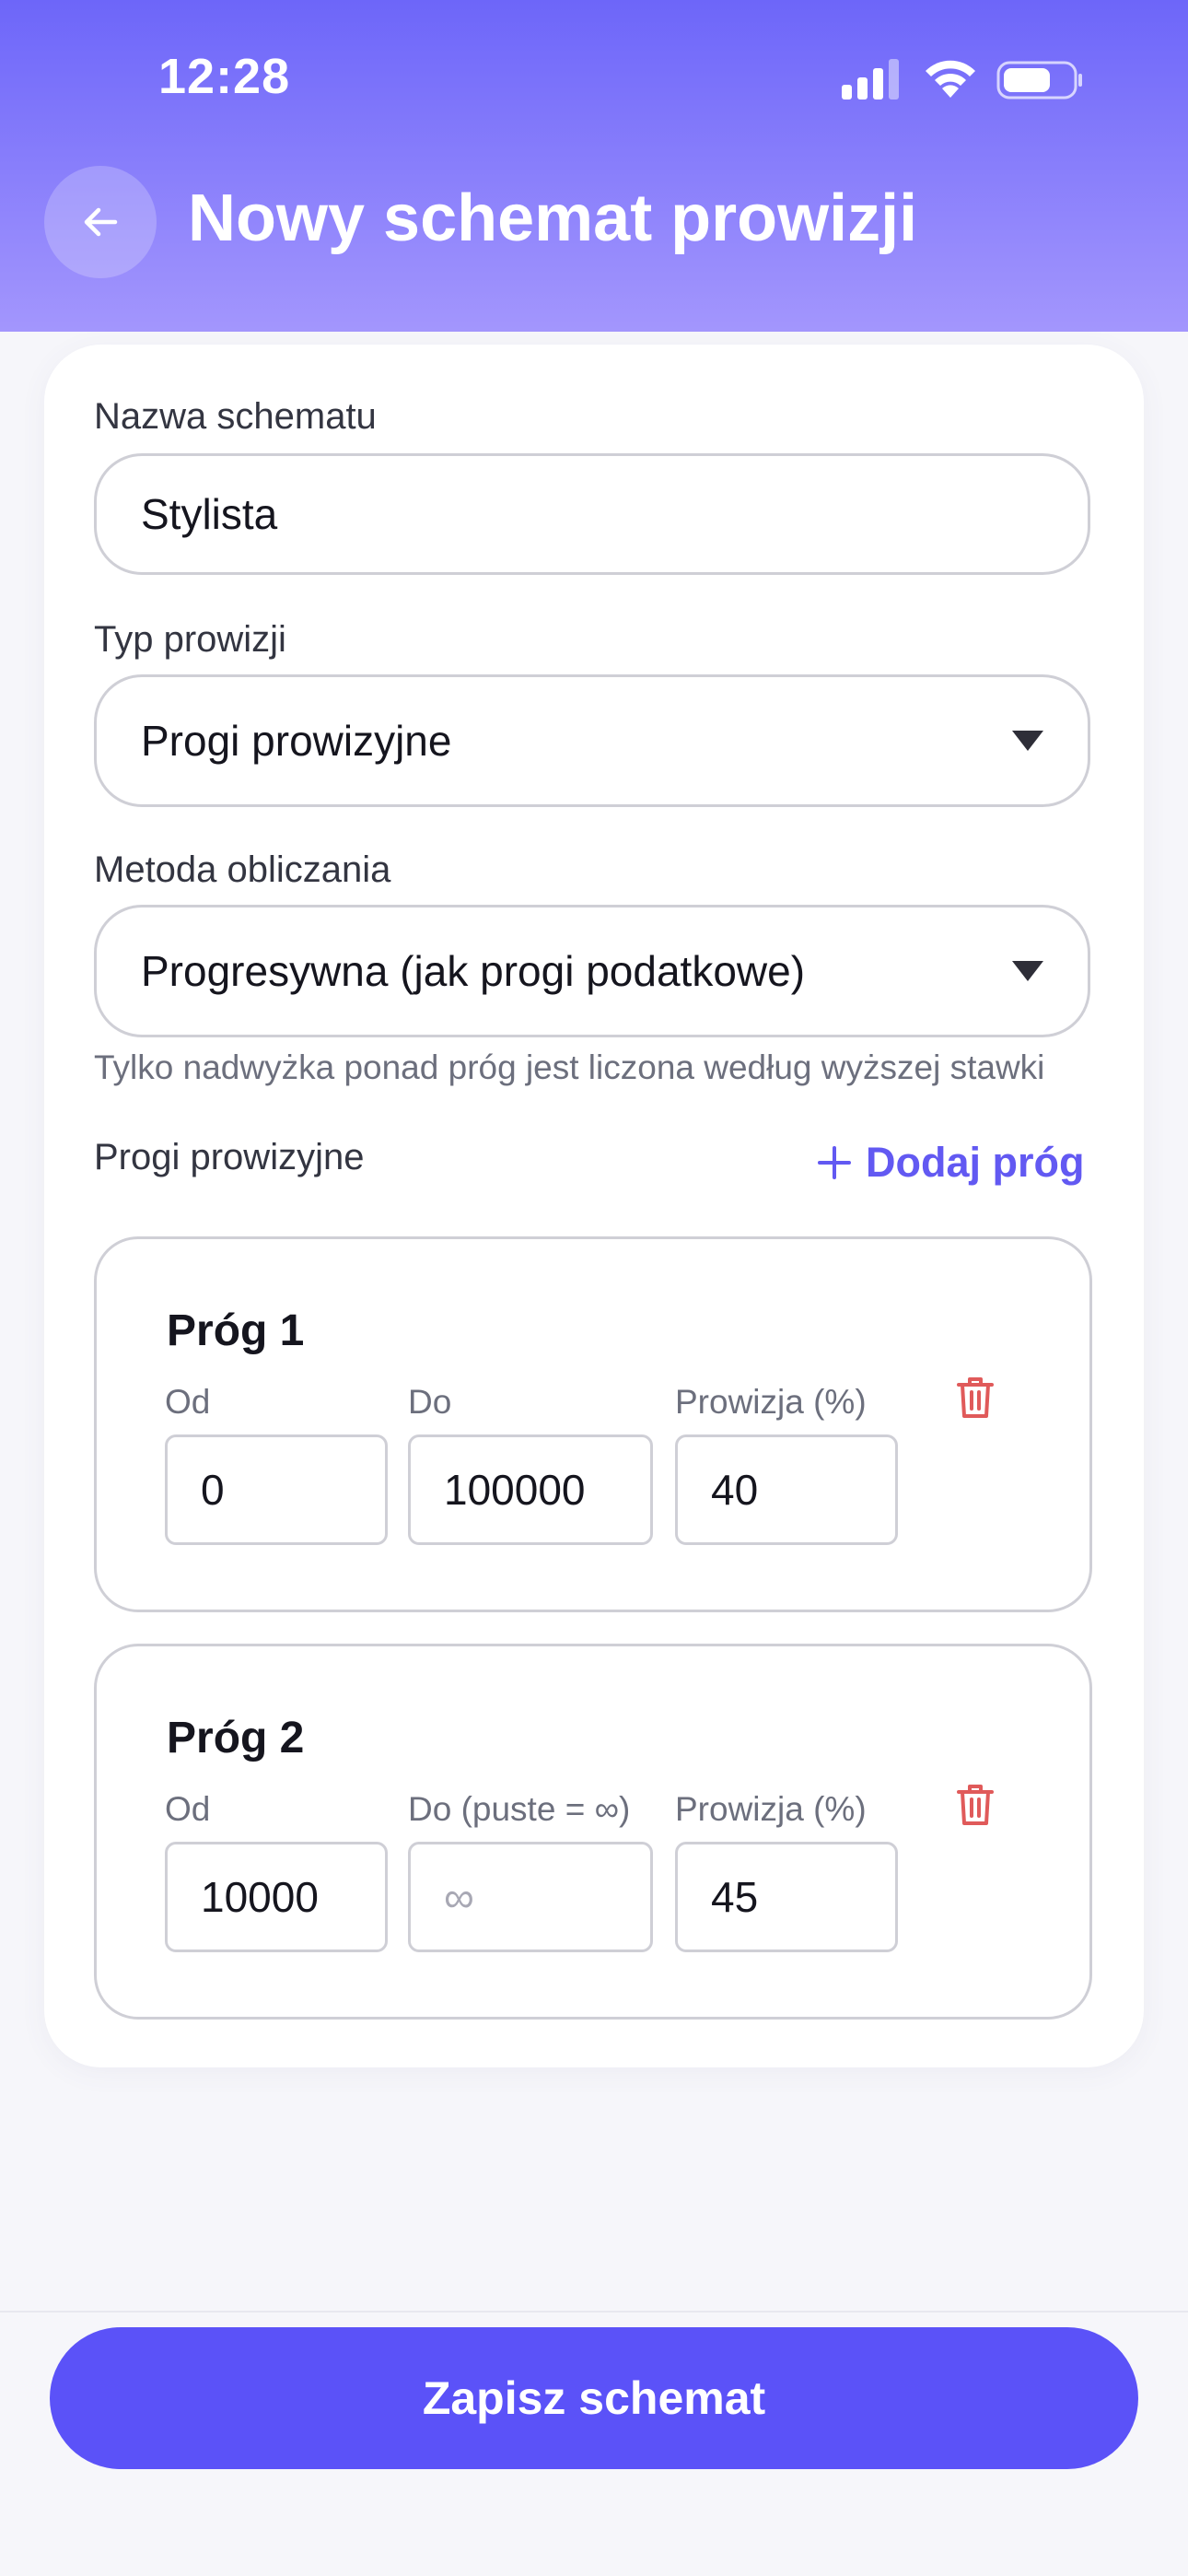 This screenshot has height=2576, width=1188. I want to click on tier-title: Próg 1, so click(236, 1330).